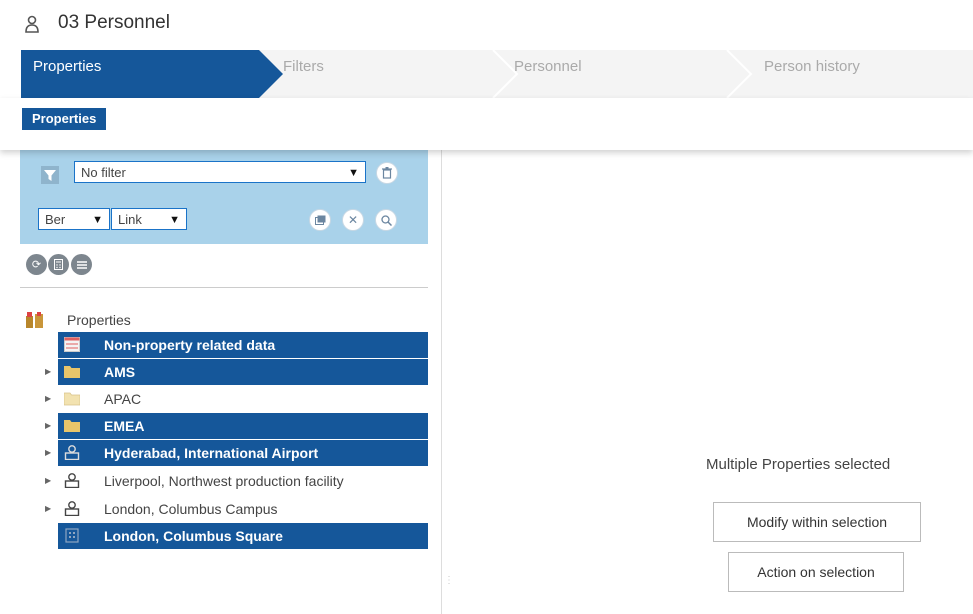 The width and height of the screenshot is (973, 614). What do you see at coordinates (812, 66) in the screenshot?
I see `step-person-history: Person history` at bounding box center [812, 66].